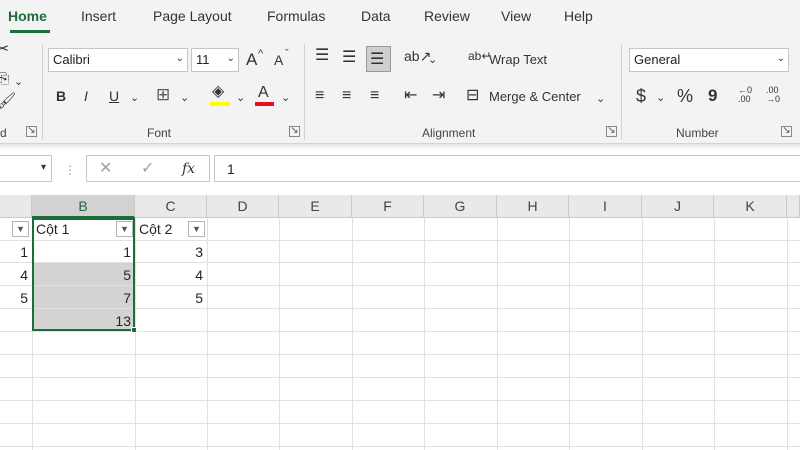 Image resolution: width=800 pixels, height=450 pixels. I want to click on increase-arrow-icon: ^, so click(261, 54).